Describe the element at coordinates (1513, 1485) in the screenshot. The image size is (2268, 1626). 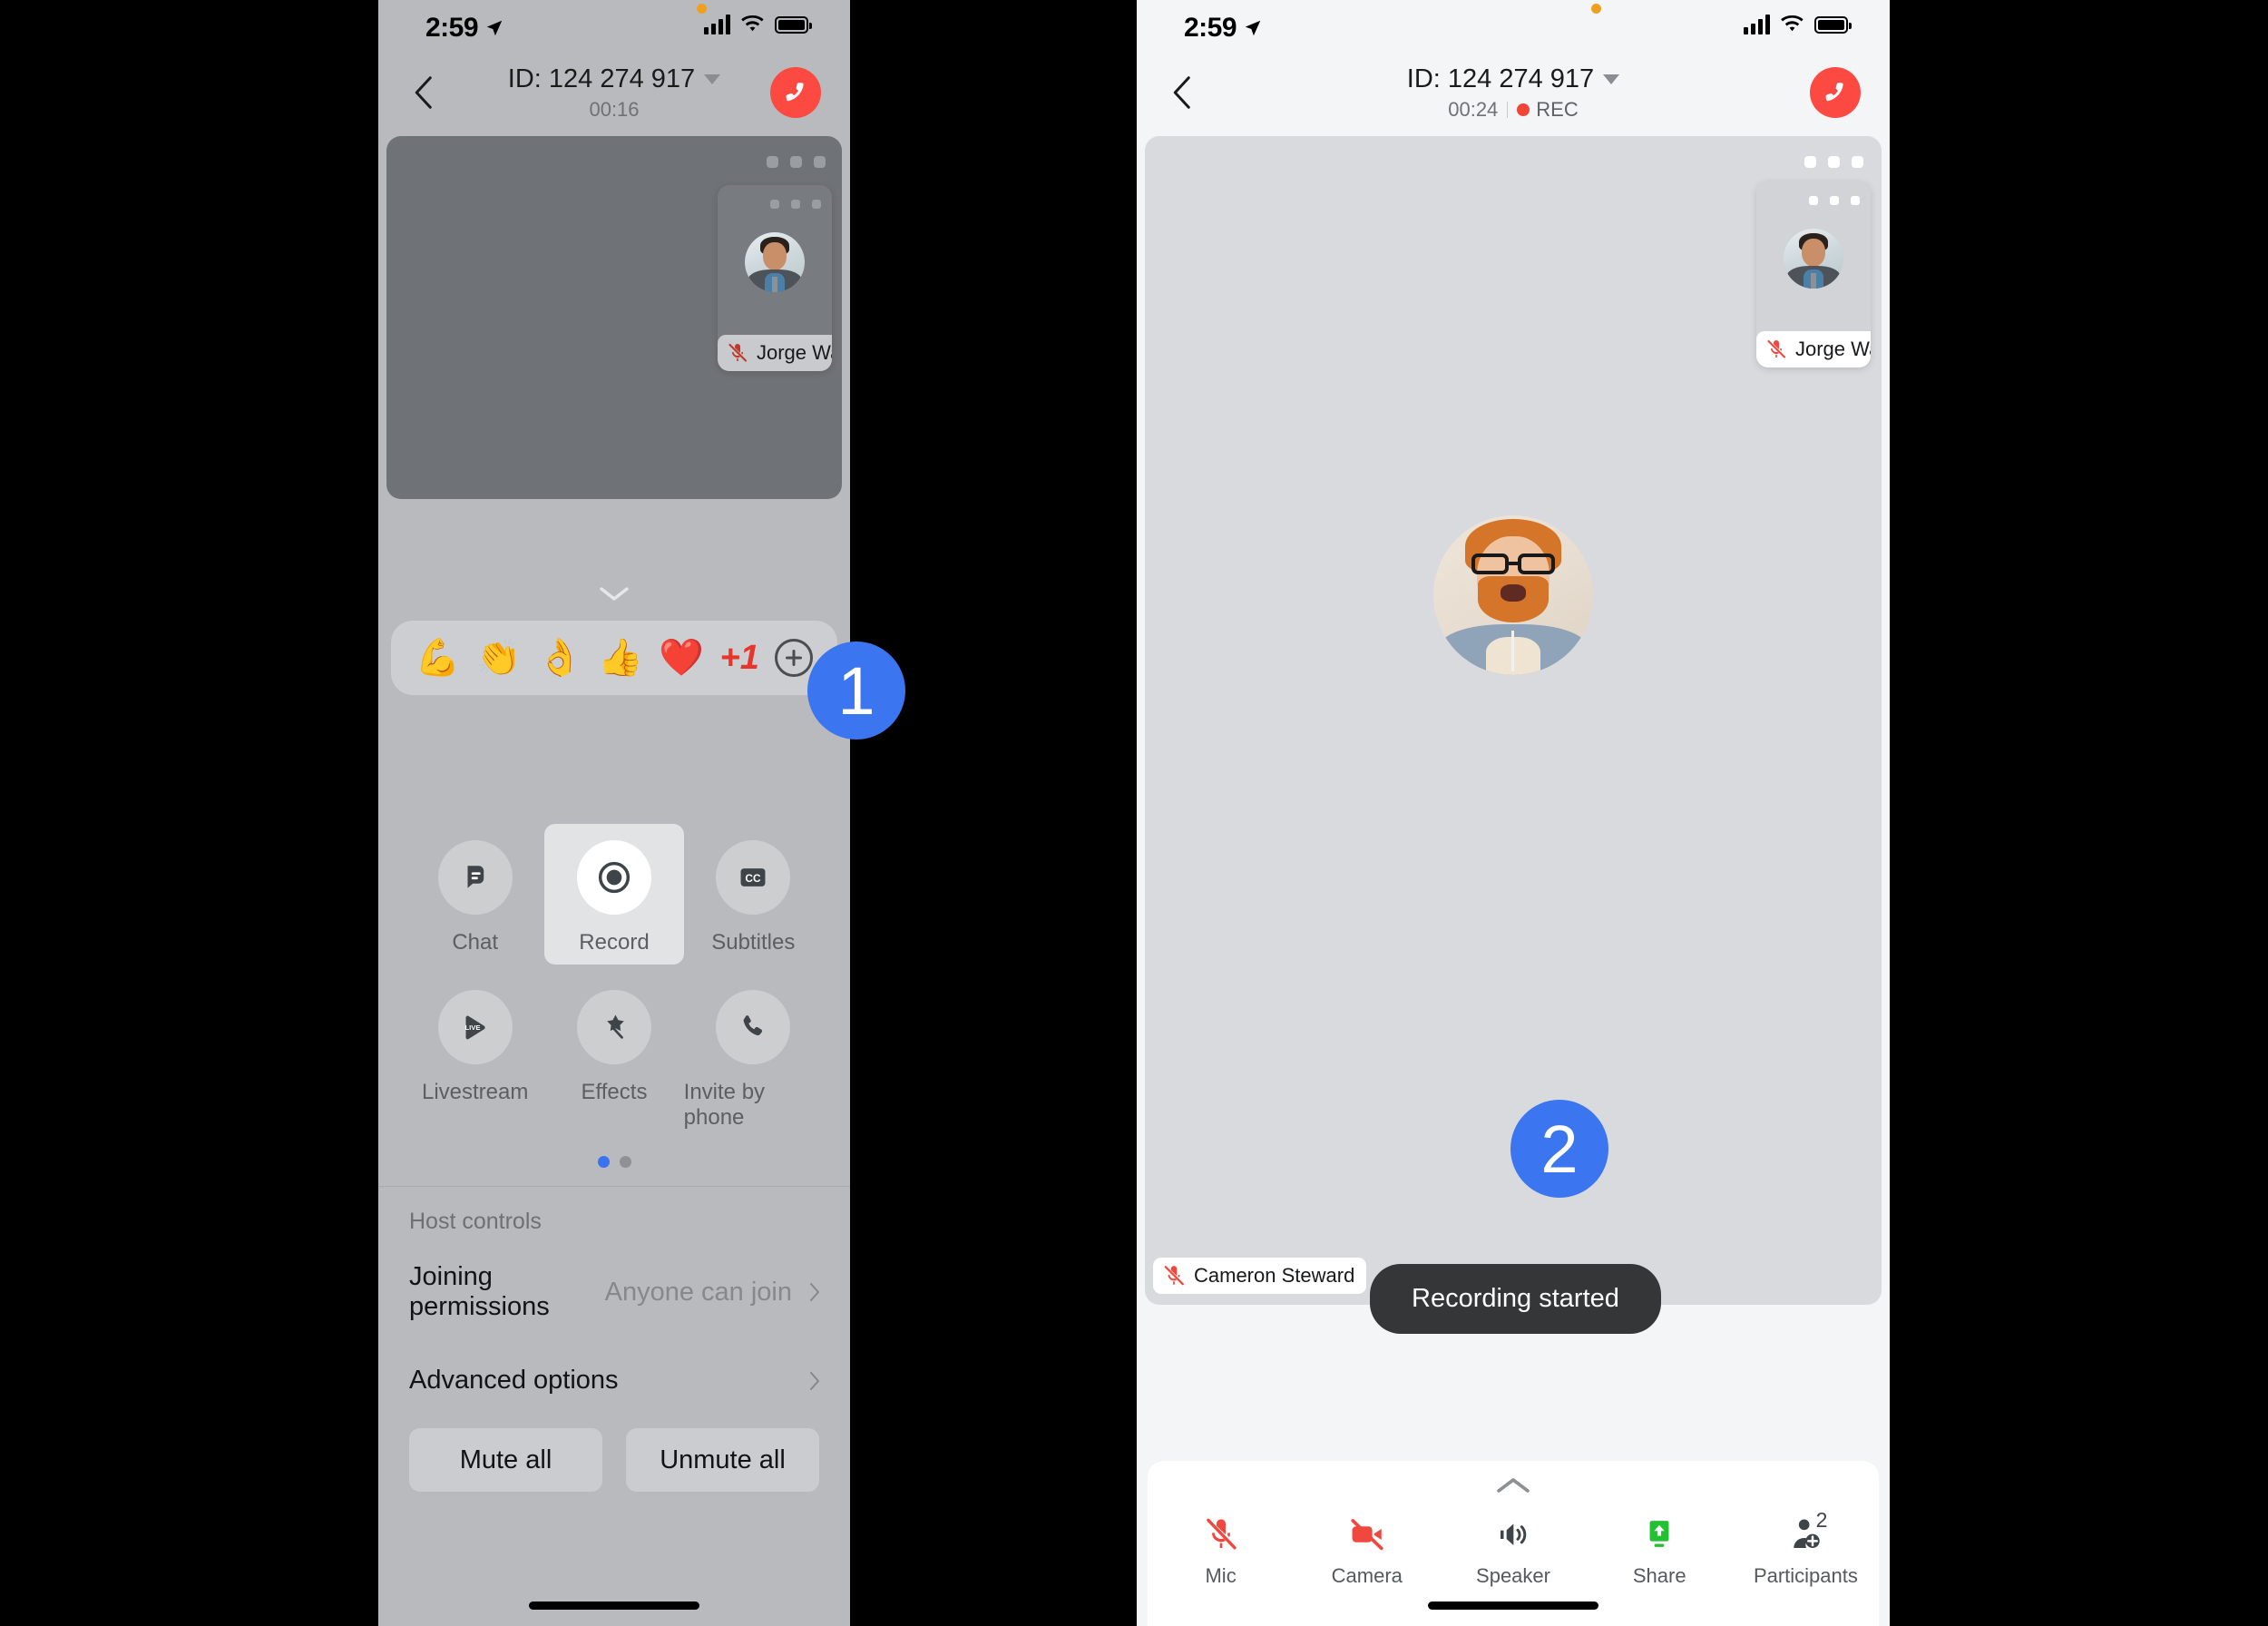
I see `chevron-up-icon` at that location.